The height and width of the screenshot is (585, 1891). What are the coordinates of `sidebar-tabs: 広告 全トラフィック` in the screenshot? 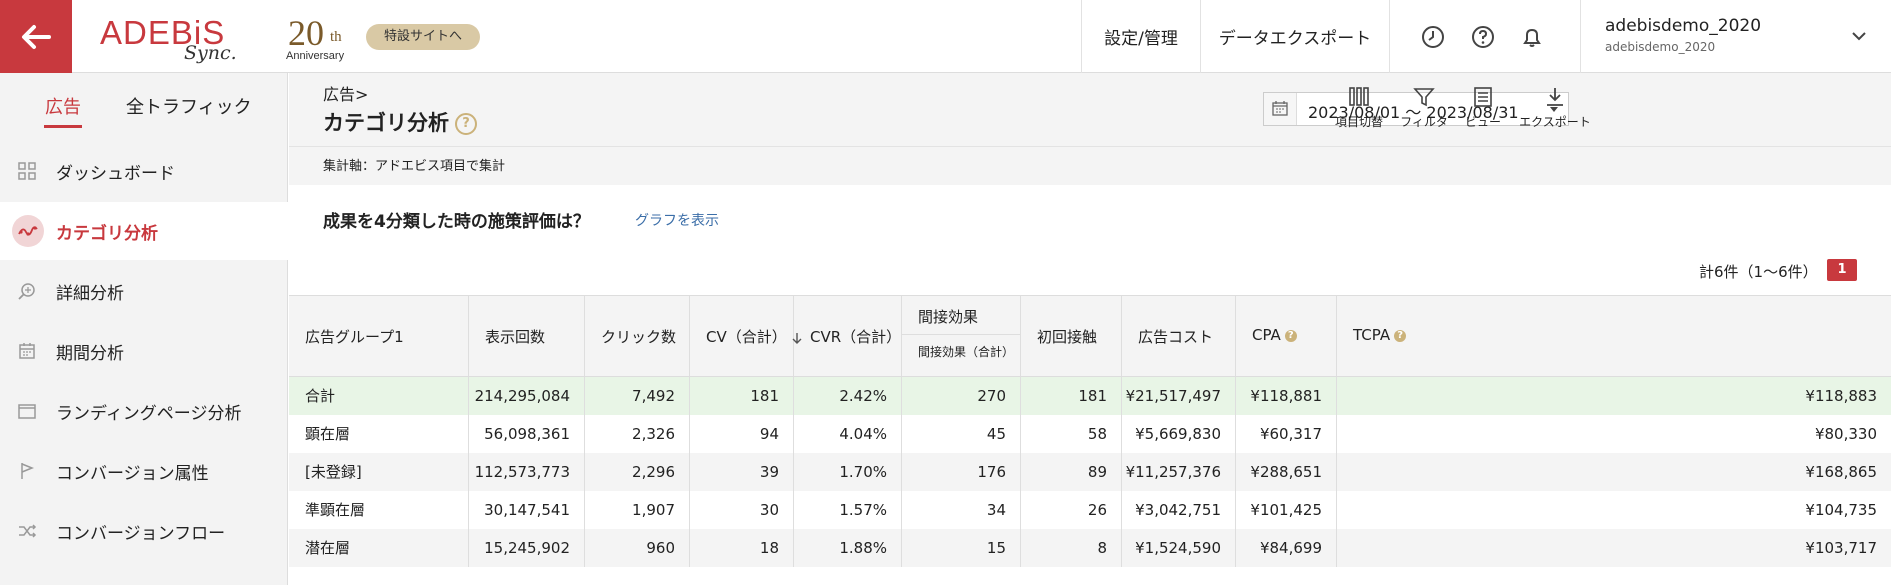 It's located at (144, 103).